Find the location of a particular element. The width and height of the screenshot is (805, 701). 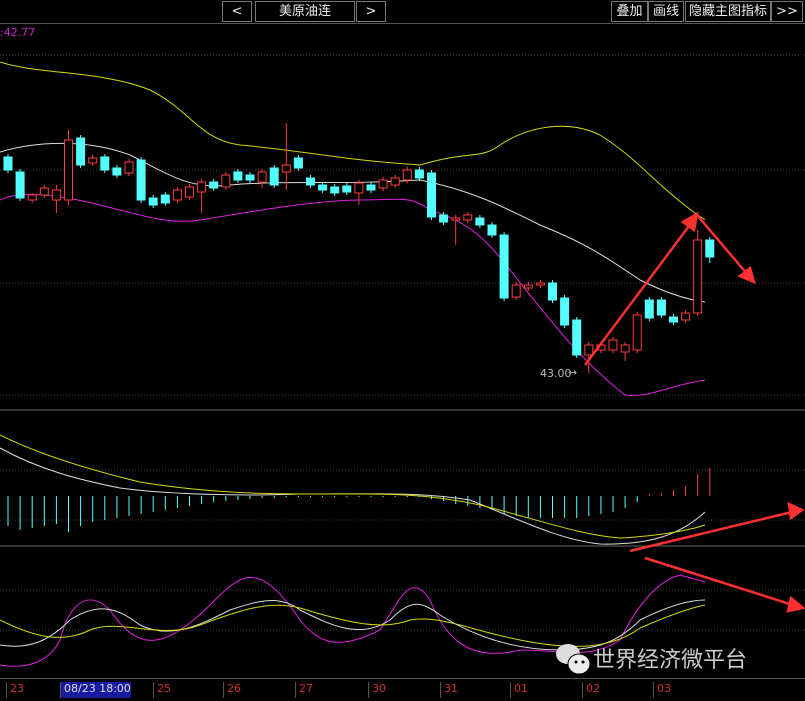

wechat-icon is located at coordinates (573, 659).